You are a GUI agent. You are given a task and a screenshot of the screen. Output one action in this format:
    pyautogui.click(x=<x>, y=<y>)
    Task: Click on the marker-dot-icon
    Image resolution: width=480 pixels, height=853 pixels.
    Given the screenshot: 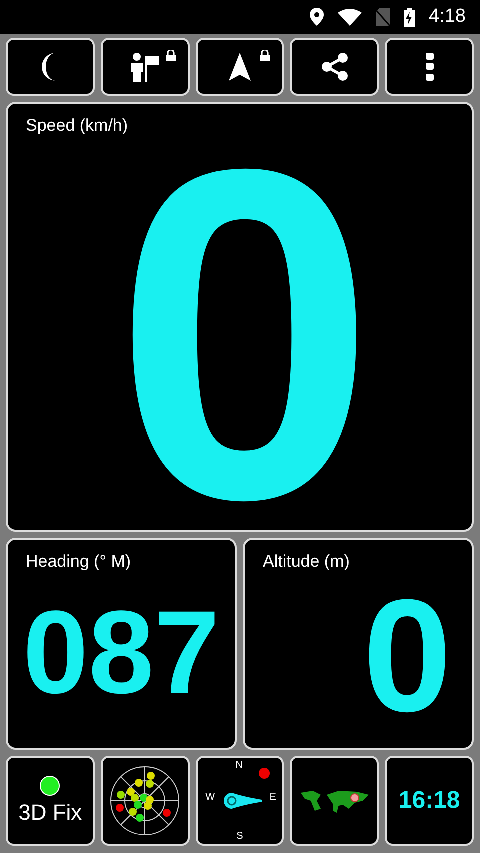 What is the action you would take?
    pyautogui.click(x=264, y=773)
    